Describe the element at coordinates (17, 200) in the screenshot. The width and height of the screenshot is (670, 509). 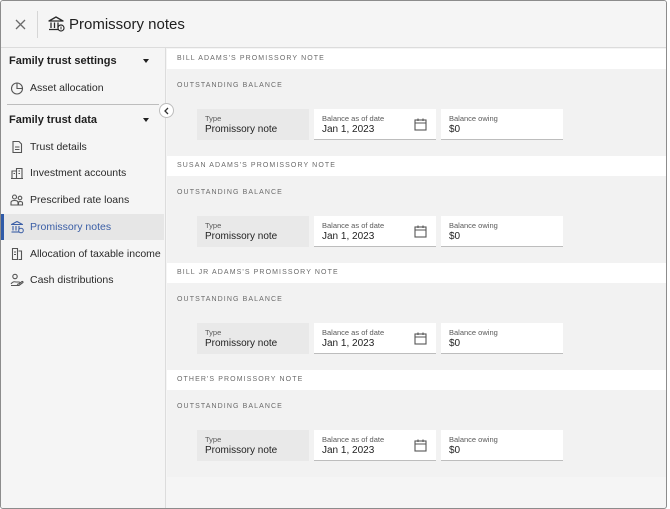
I see `people-icon` at that location.